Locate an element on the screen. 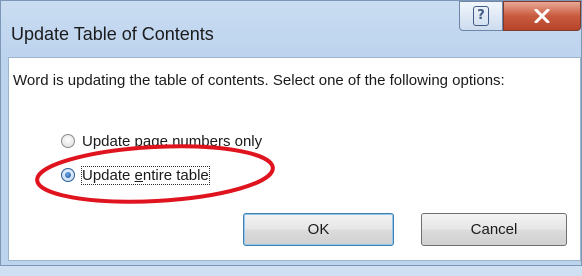 This screenshot has width=582, height=276. option-update-entire-table: Update entire table is located at coordinates (135, 175).